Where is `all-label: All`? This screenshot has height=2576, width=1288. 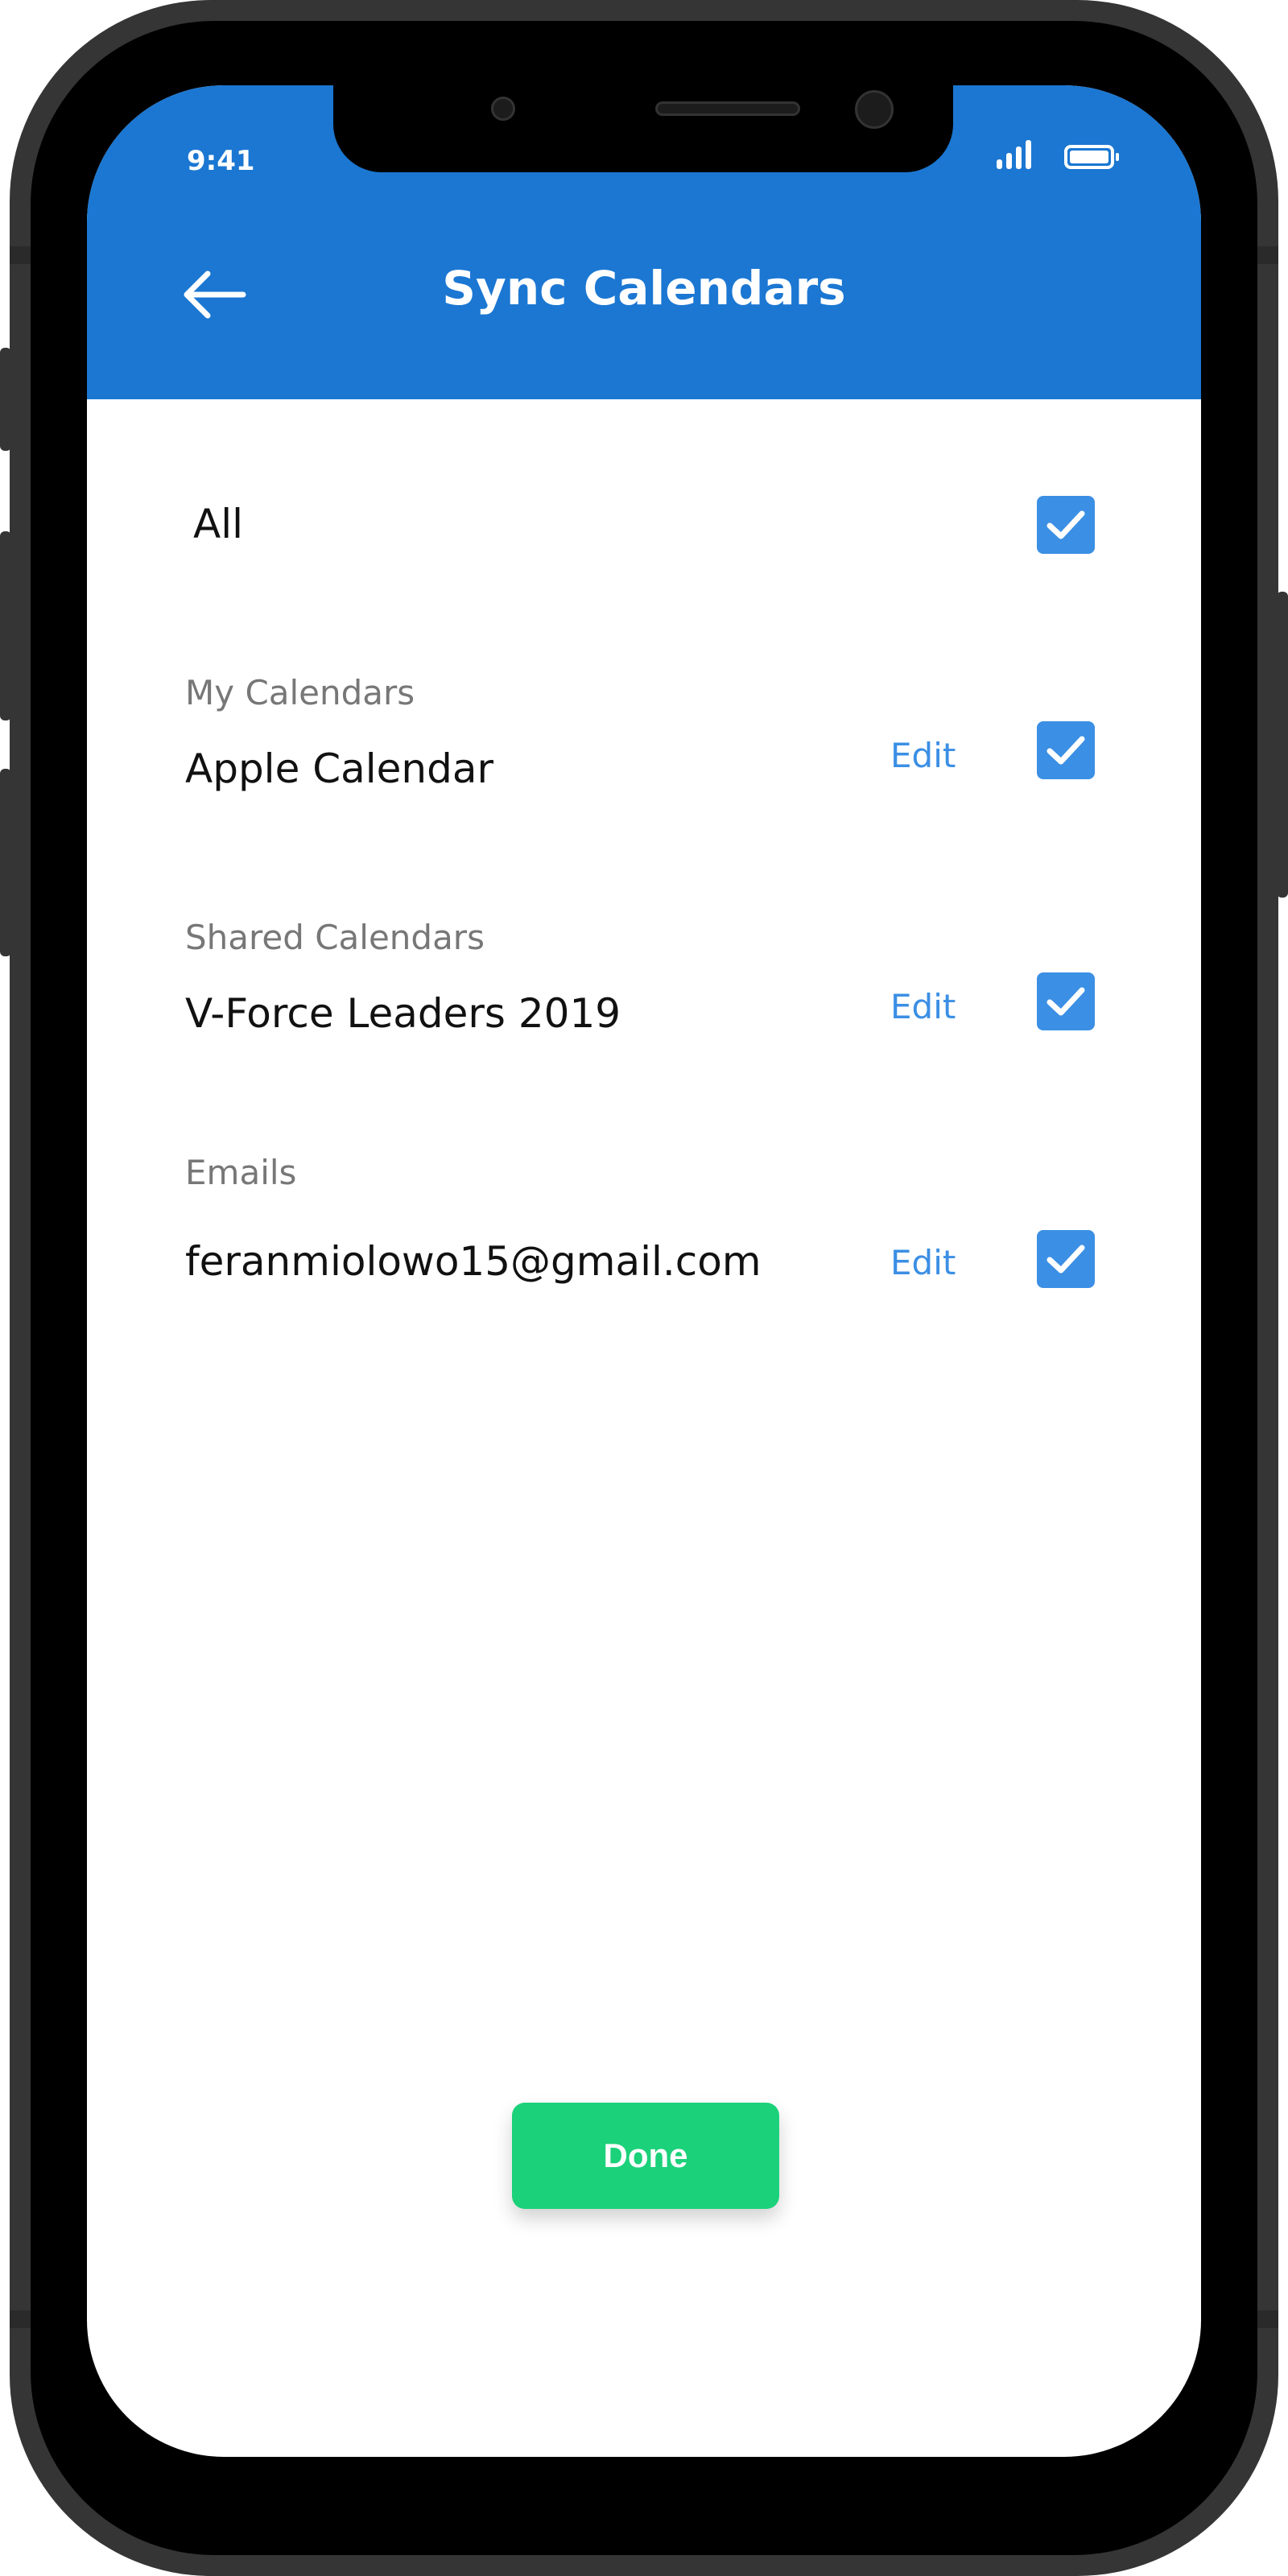
all-label: All is located at coordinates (218, 524).